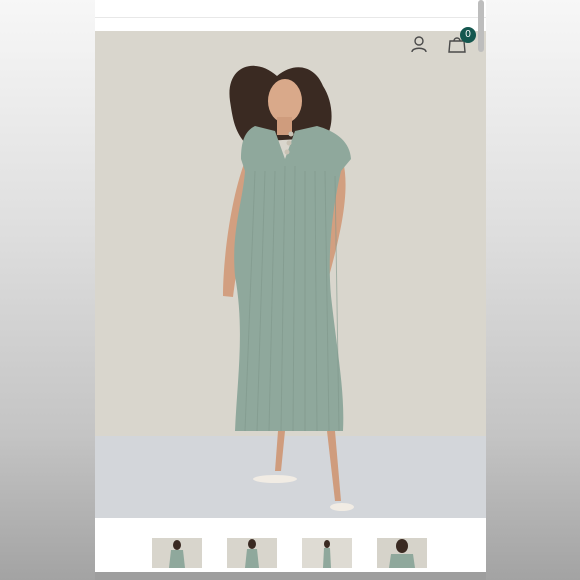  I want to click on shopping-bag-icon: 0, so click(461, 41).